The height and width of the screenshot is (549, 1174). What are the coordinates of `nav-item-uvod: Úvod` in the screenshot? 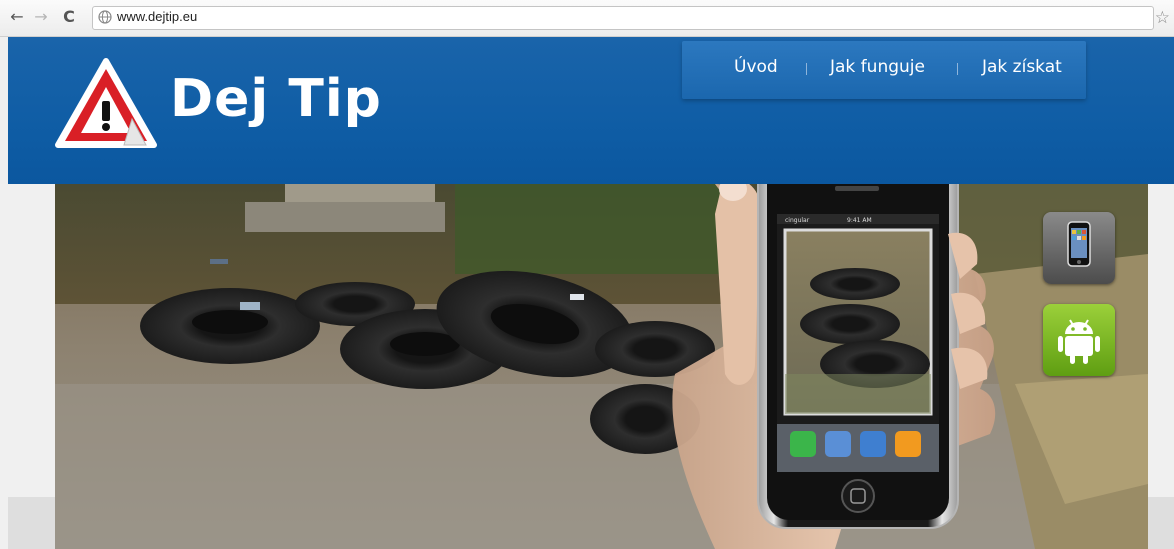 It's located at (756, 67).